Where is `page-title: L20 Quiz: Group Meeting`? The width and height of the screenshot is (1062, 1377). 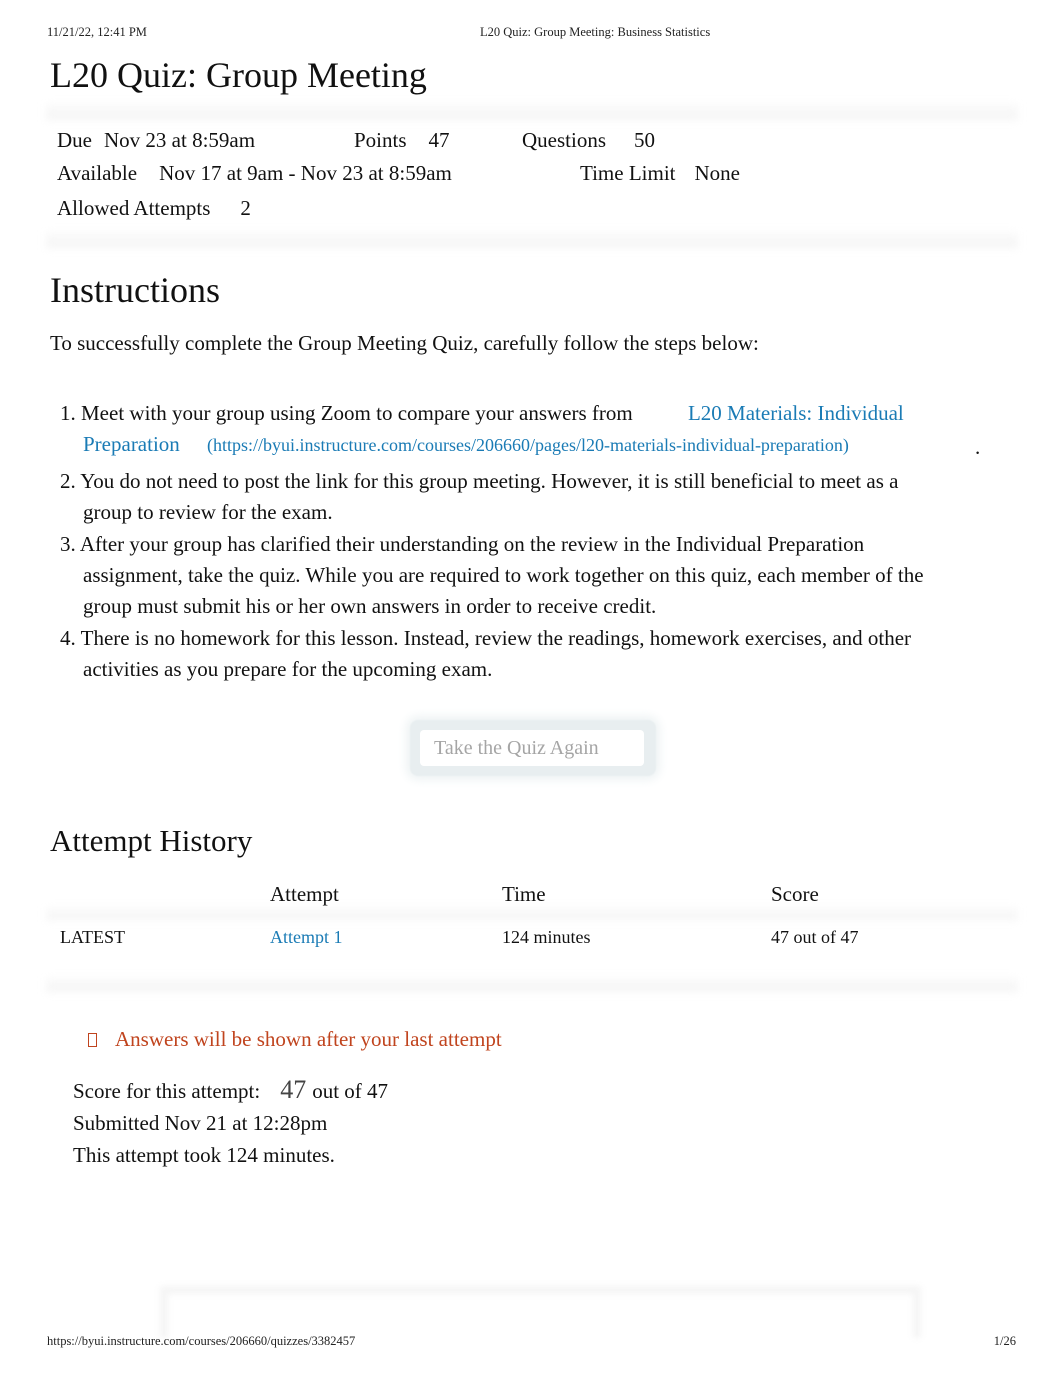 page-title: L20 Quiz: Group Meeting is located at coordinates (238, 75).